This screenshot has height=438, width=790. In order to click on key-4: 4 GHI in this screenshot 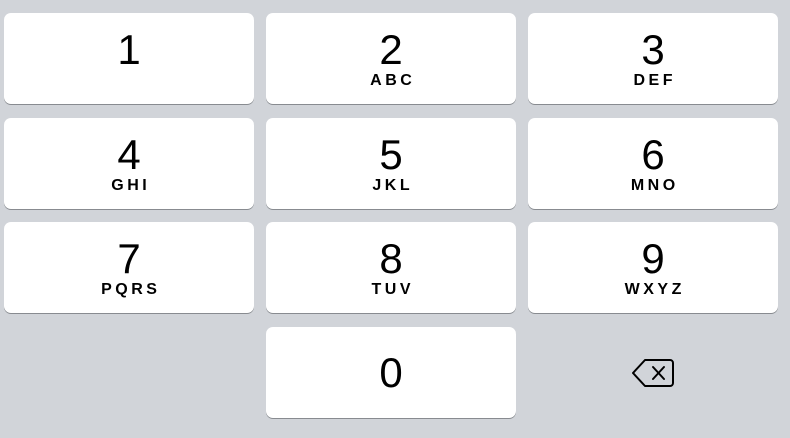, I will do `click(129, 163)`.